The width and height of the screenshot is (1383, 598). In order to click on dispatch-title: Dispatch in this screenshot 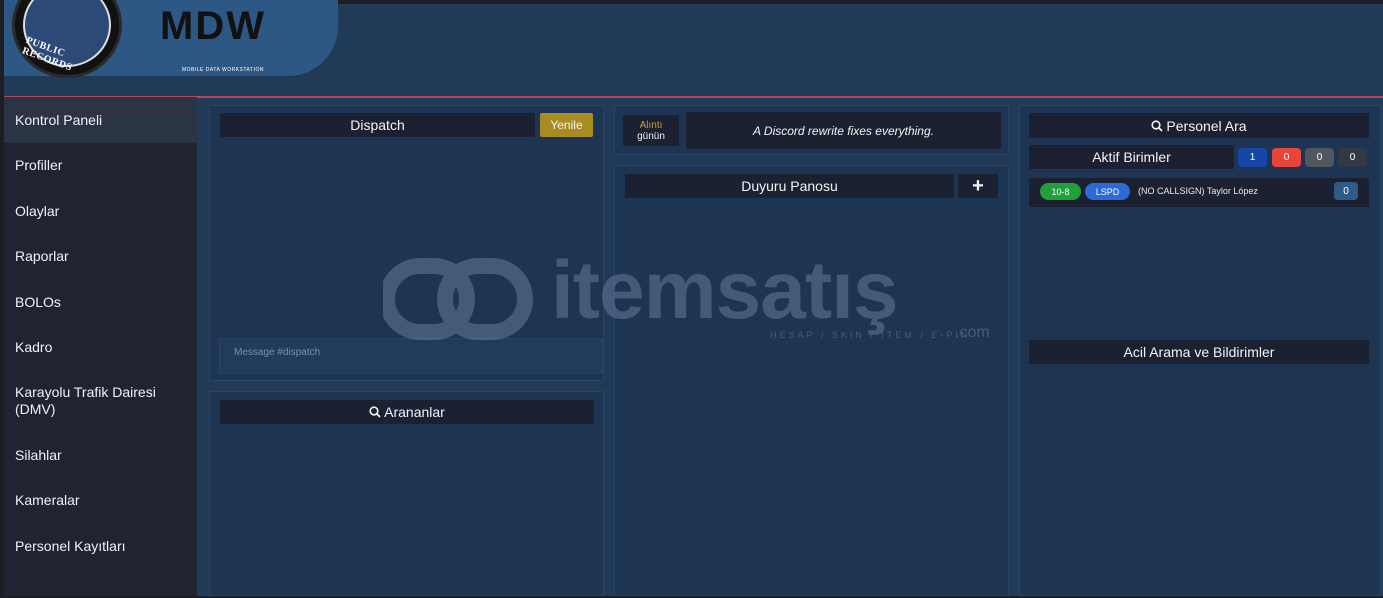, I will do `click(377, 125)`.